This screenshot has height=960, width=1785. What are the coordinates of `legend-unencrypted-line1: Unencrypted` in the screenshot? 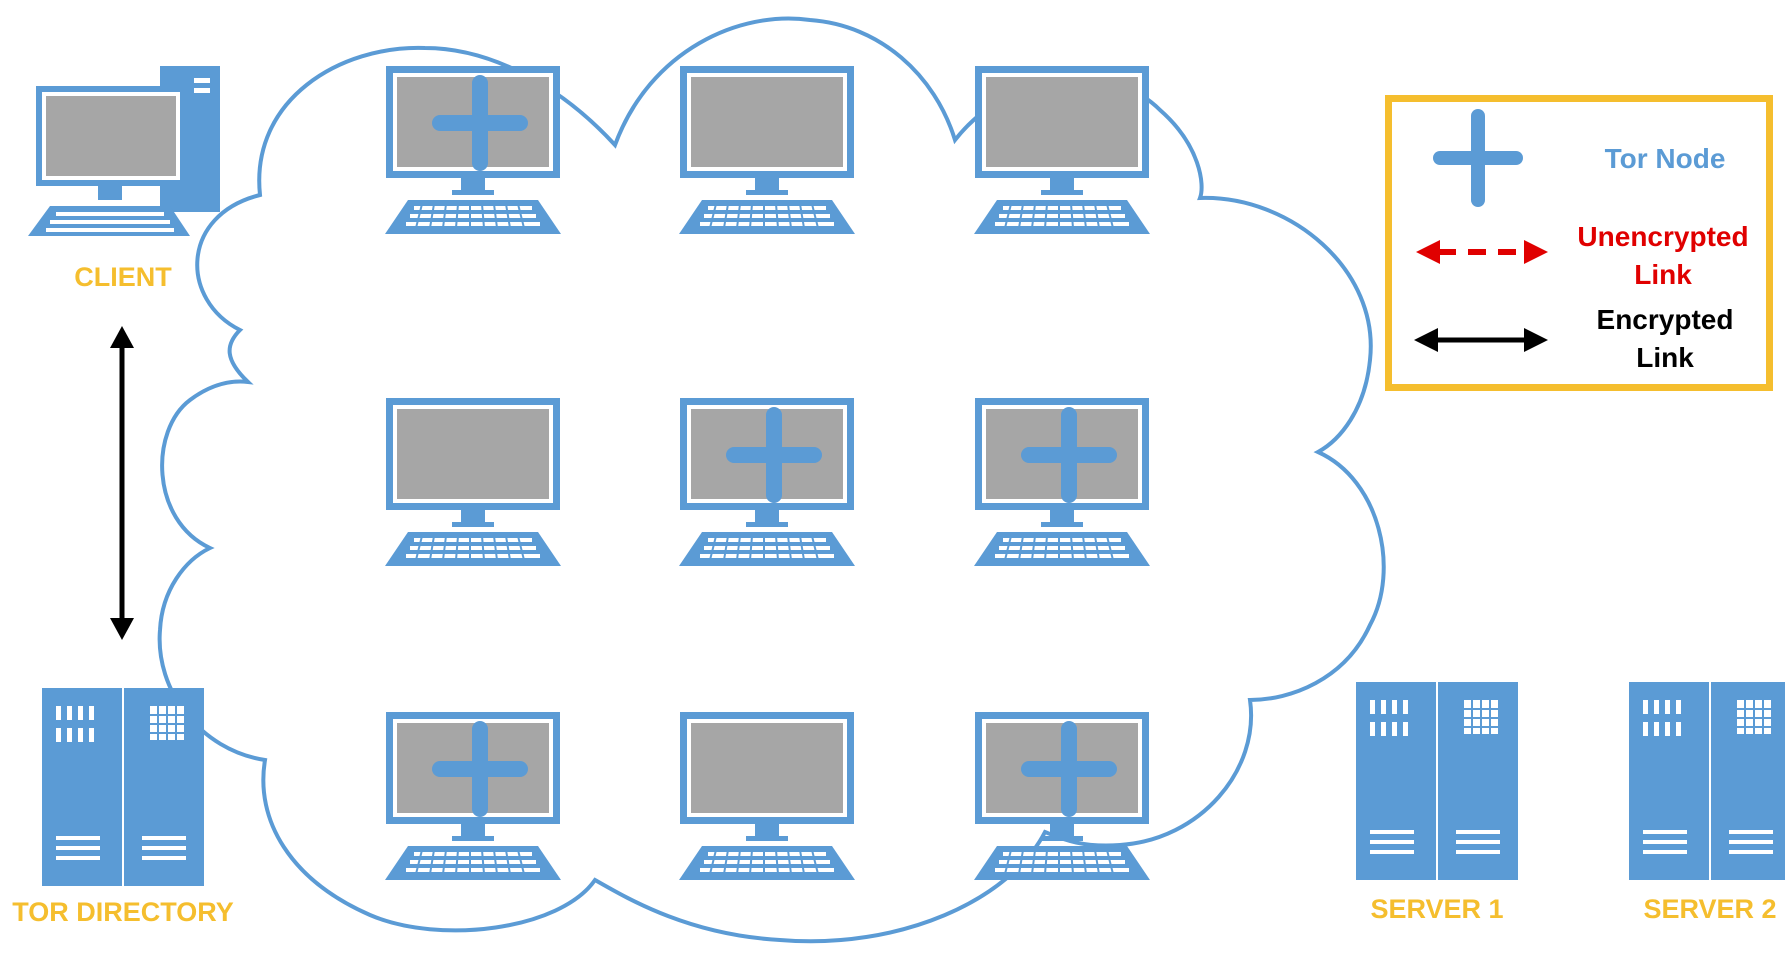 It's located at (1663, 236).